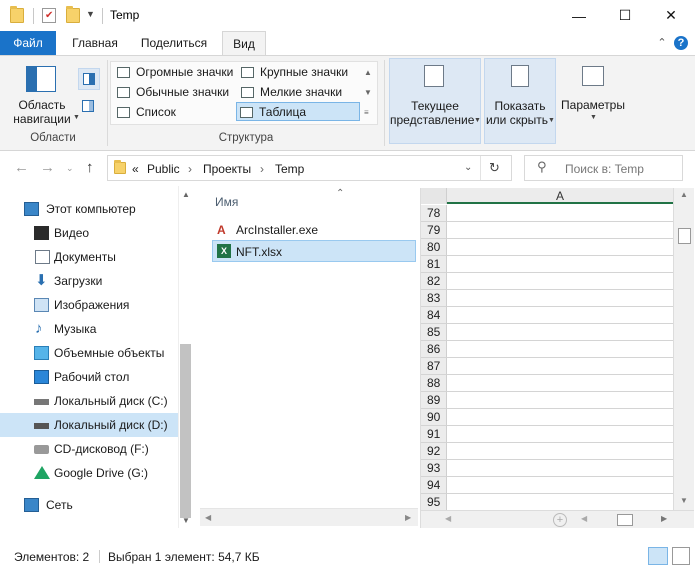 This screenshot has height=569, width=695. Describe the element at coordinates (49, 15) in the screenshot. I see `properties-icon: ✔` at that location.